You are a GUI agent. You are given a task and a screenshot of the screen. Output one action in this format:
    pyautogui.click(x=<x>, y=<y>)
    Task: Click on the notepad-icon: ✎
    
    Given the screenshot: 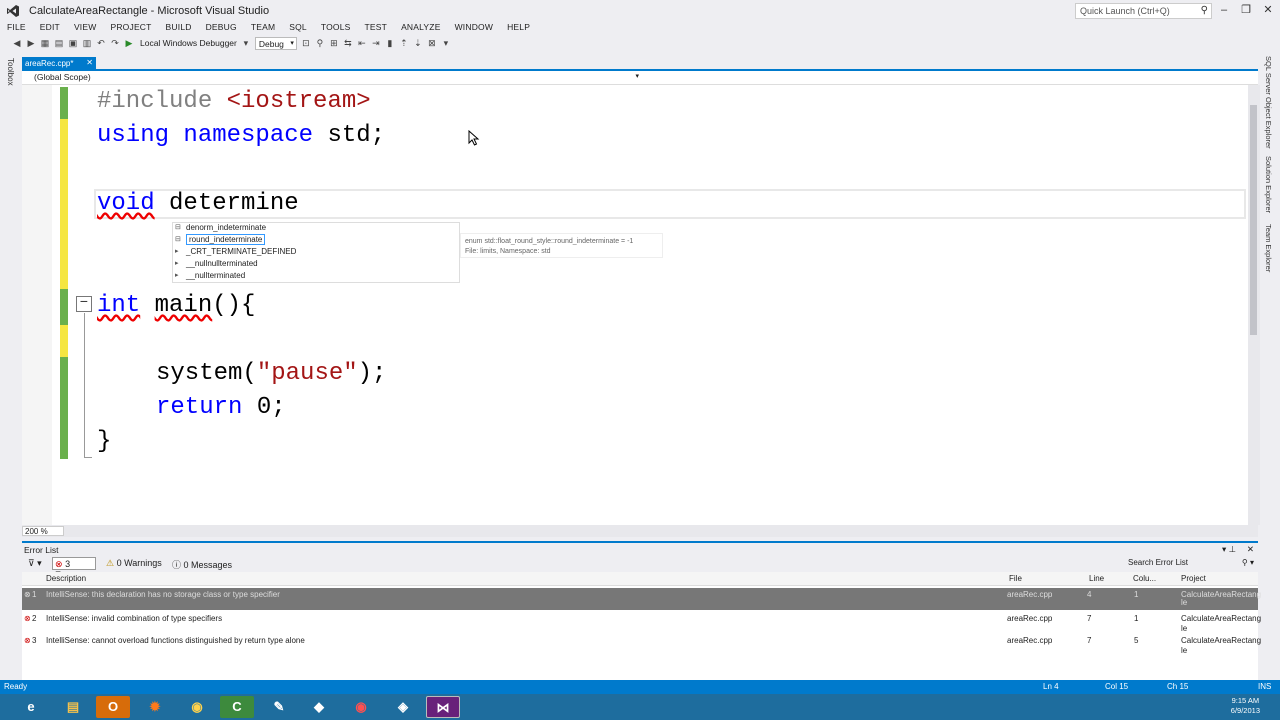 What is the action you would take?
    pyautogui.click(x=279, y=707)
    